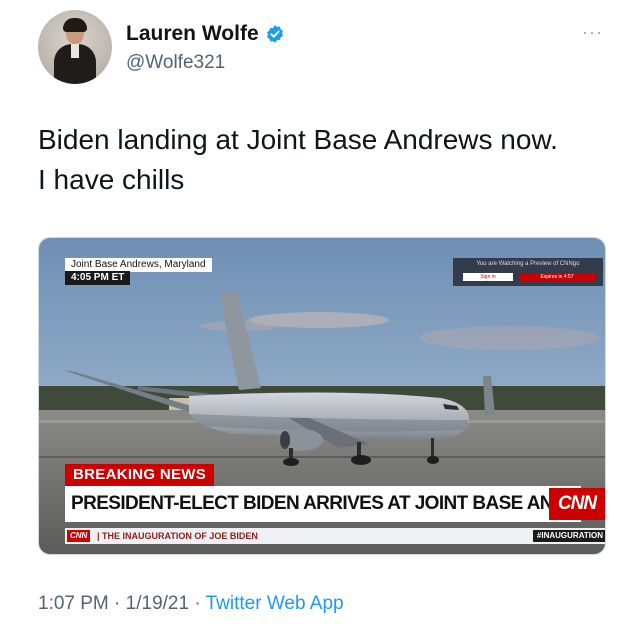 Image resolution: width=640 pixels, height=636 pixels. Describe the element at coordinates (192, 34) in the screenshot. I see `display-name: Lauren Wolfe` at that location.